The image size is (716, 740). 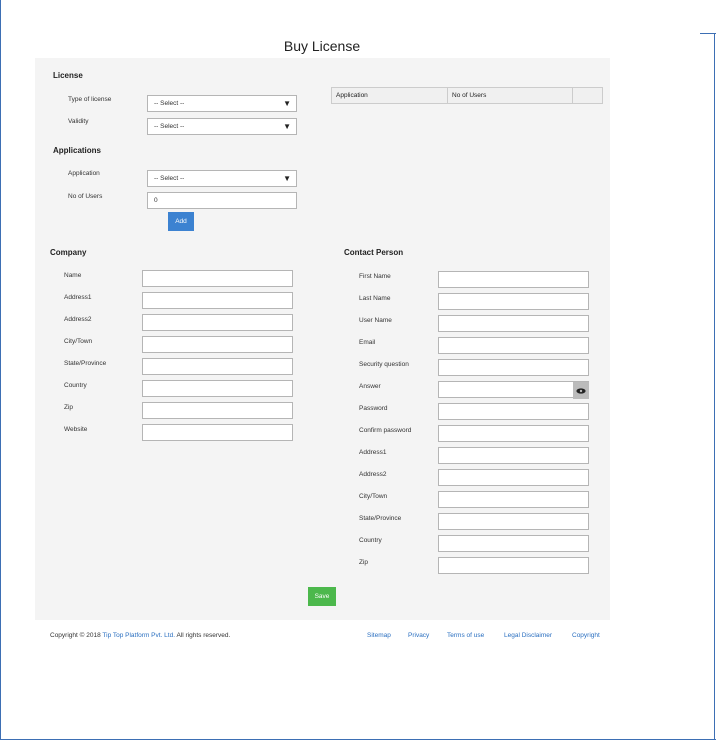 What do you see at coordinates (77, 150) in the screenshot?
I see `applications-heading: Applications` at bounding box center [77, 150].